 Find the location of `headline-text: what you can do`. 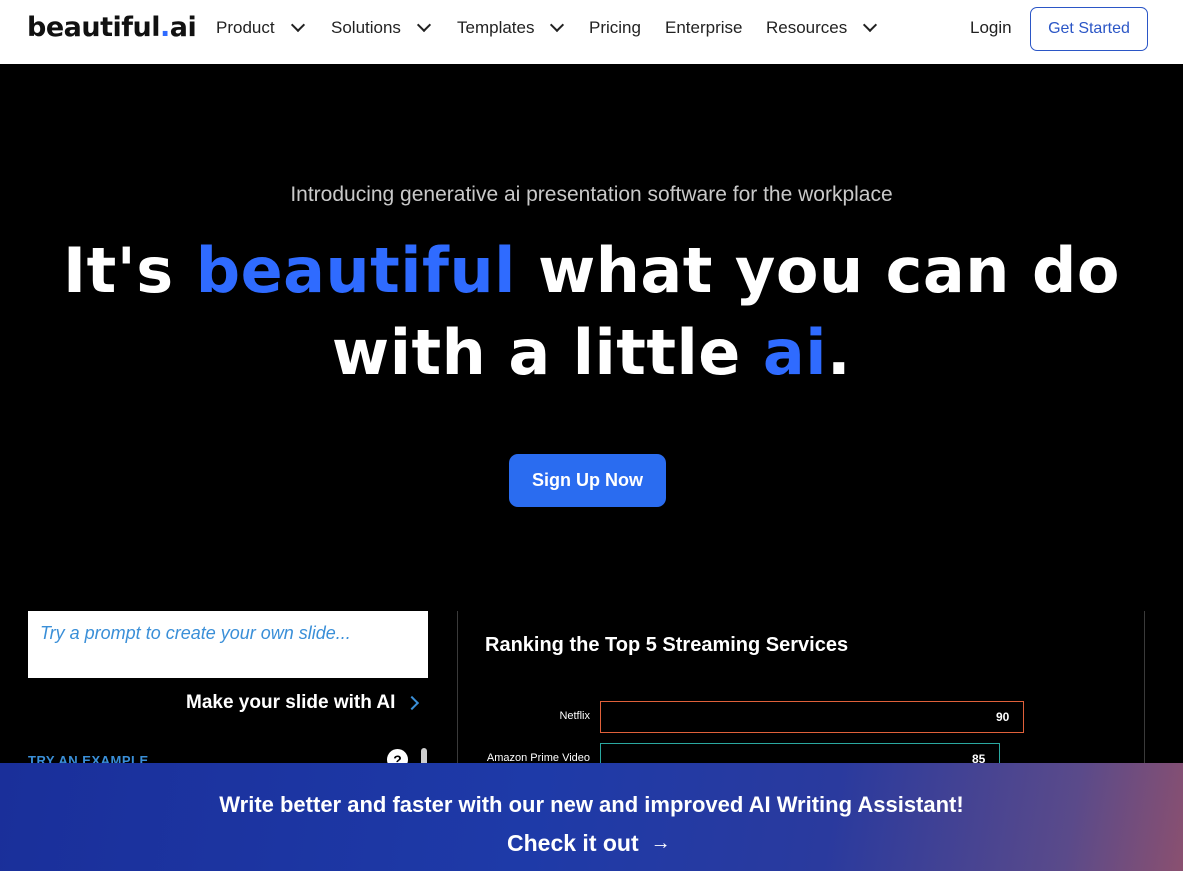

headline-text: what you can do is located at coordinates (817, 270).